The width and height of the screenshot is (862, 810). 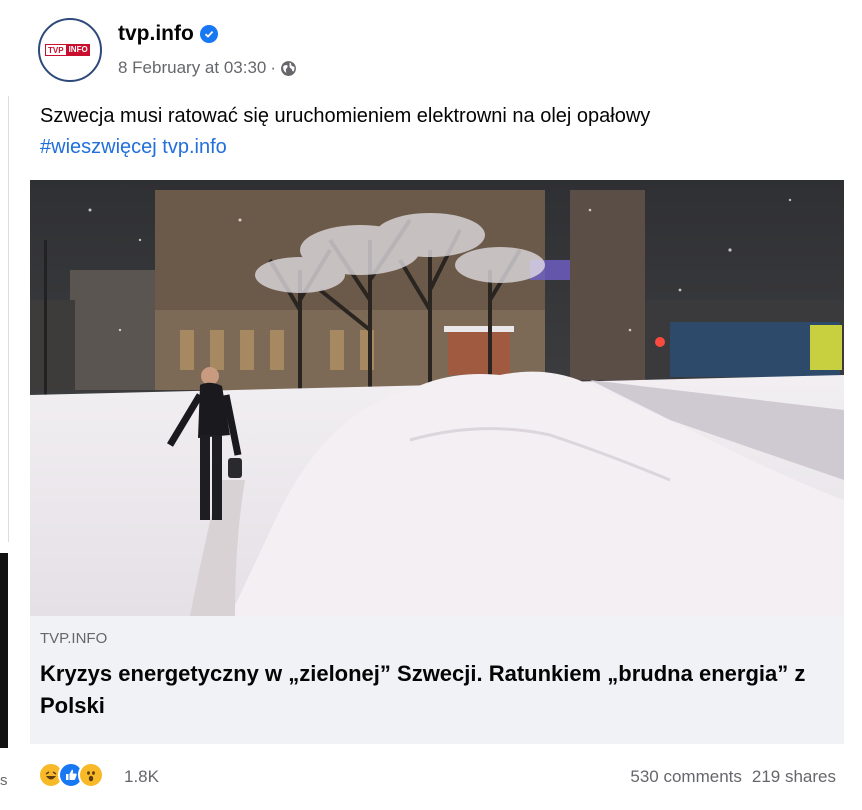 I want to click on shares-count: 219 shares, so click(x=794, y=777).